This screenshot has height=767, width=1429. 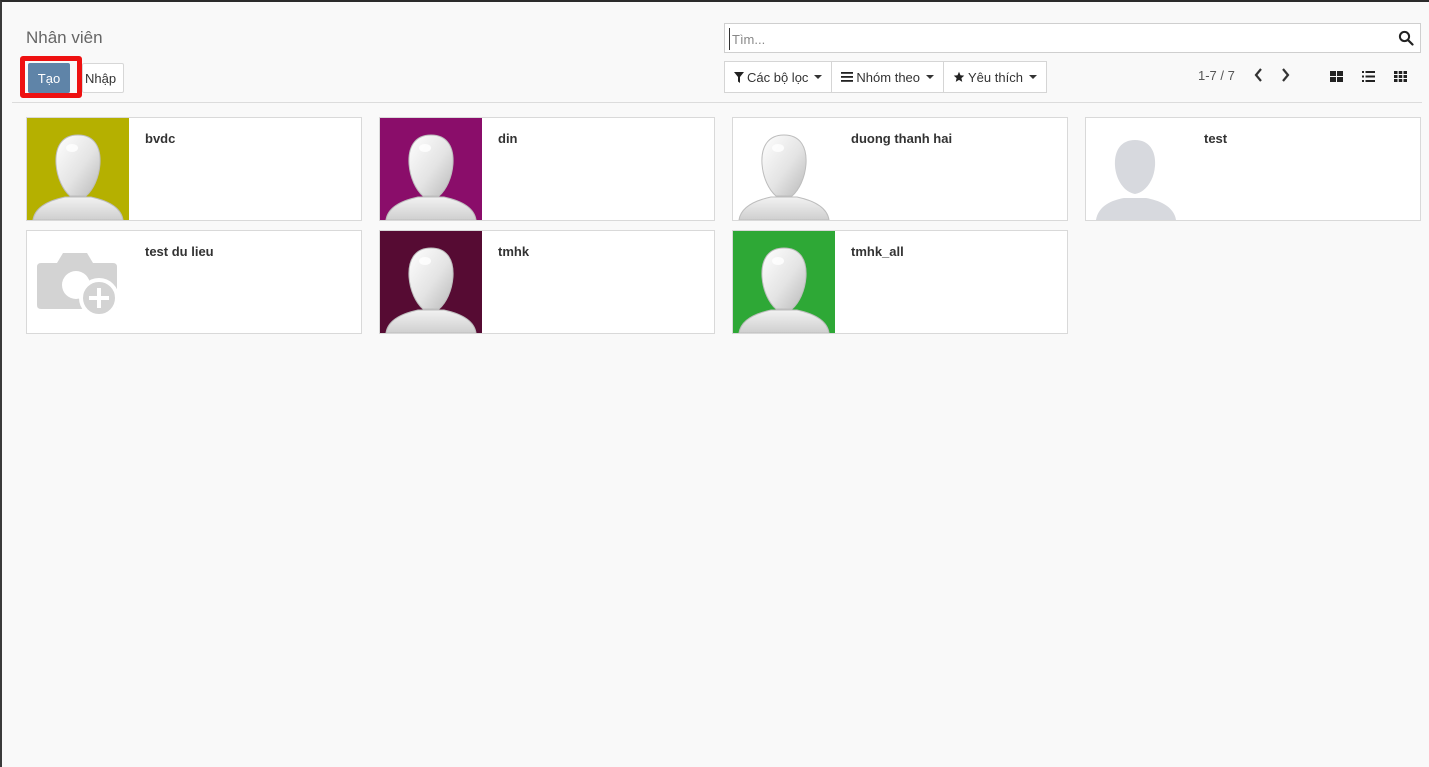 I want to click on kanban-view-icon, so click(x=1336, y=76).